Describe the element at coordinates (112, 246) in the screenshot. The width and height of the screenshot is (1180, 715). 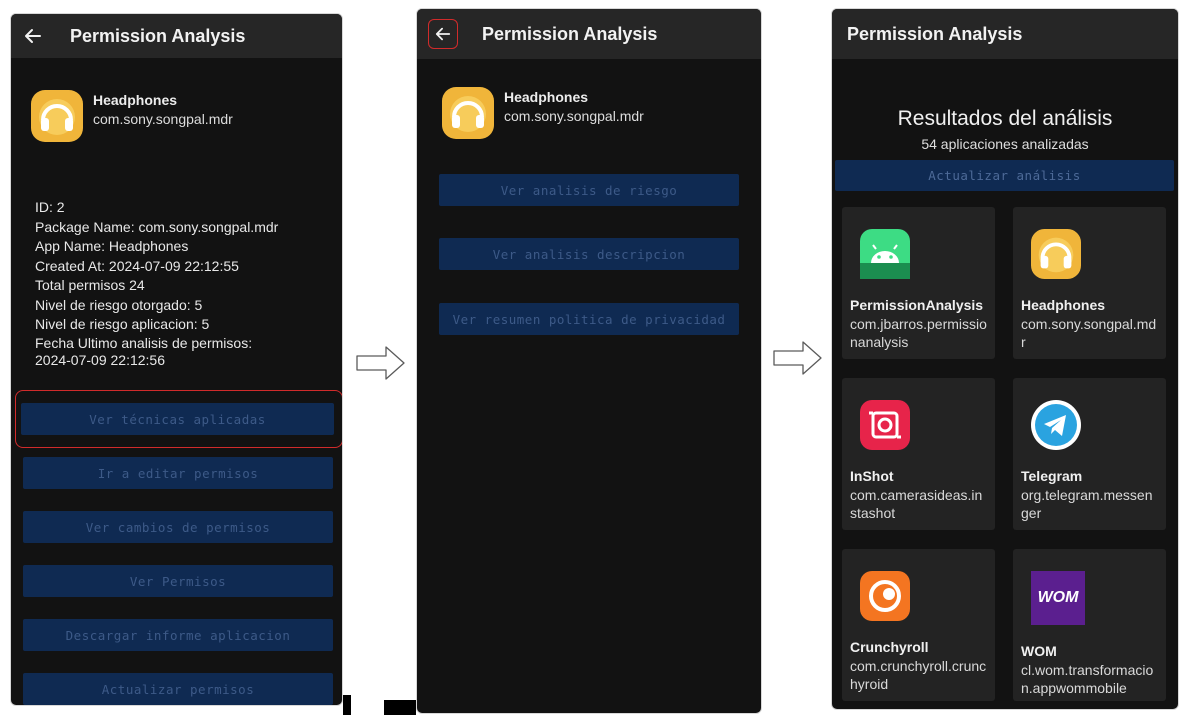
I see `detail-app-name: App Name: Headphones` at that location.